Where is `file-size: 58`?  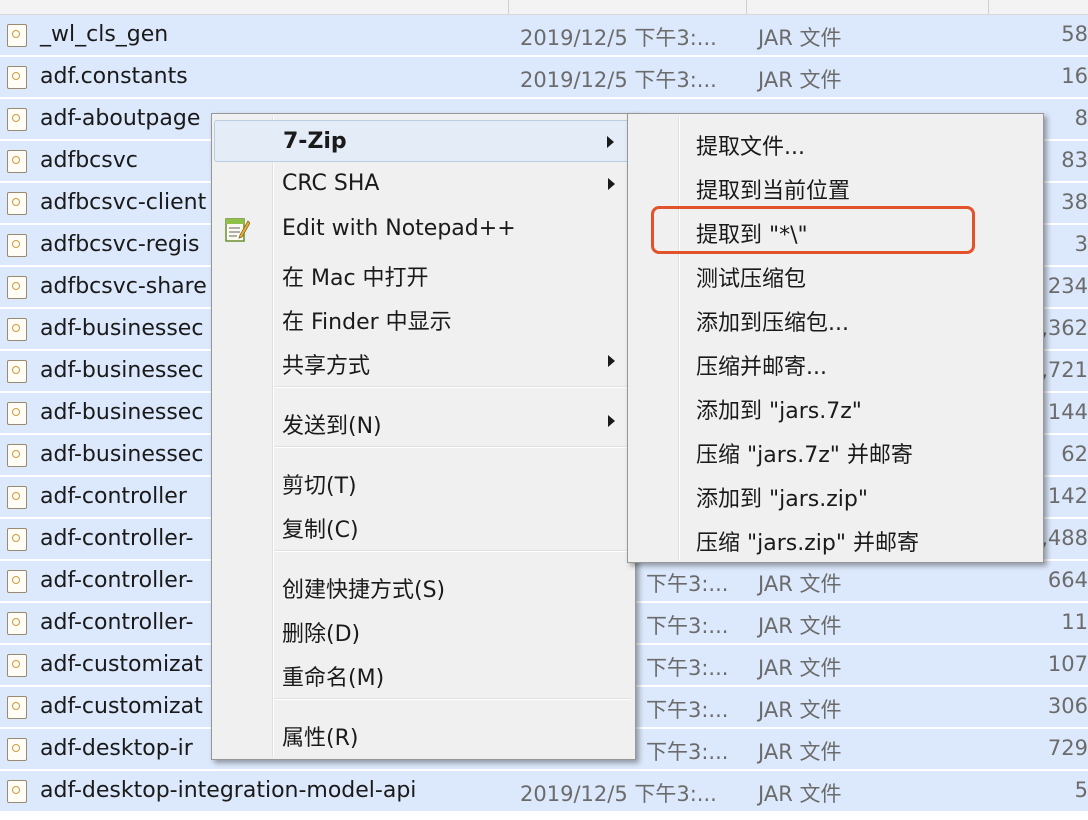
file-size: 58 is located at coordinates (1074, 34).